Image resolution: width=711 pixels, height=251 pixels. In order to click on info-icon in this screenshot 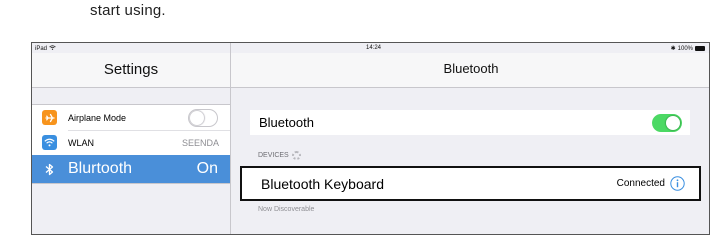, I will do `click(677, 183)`.